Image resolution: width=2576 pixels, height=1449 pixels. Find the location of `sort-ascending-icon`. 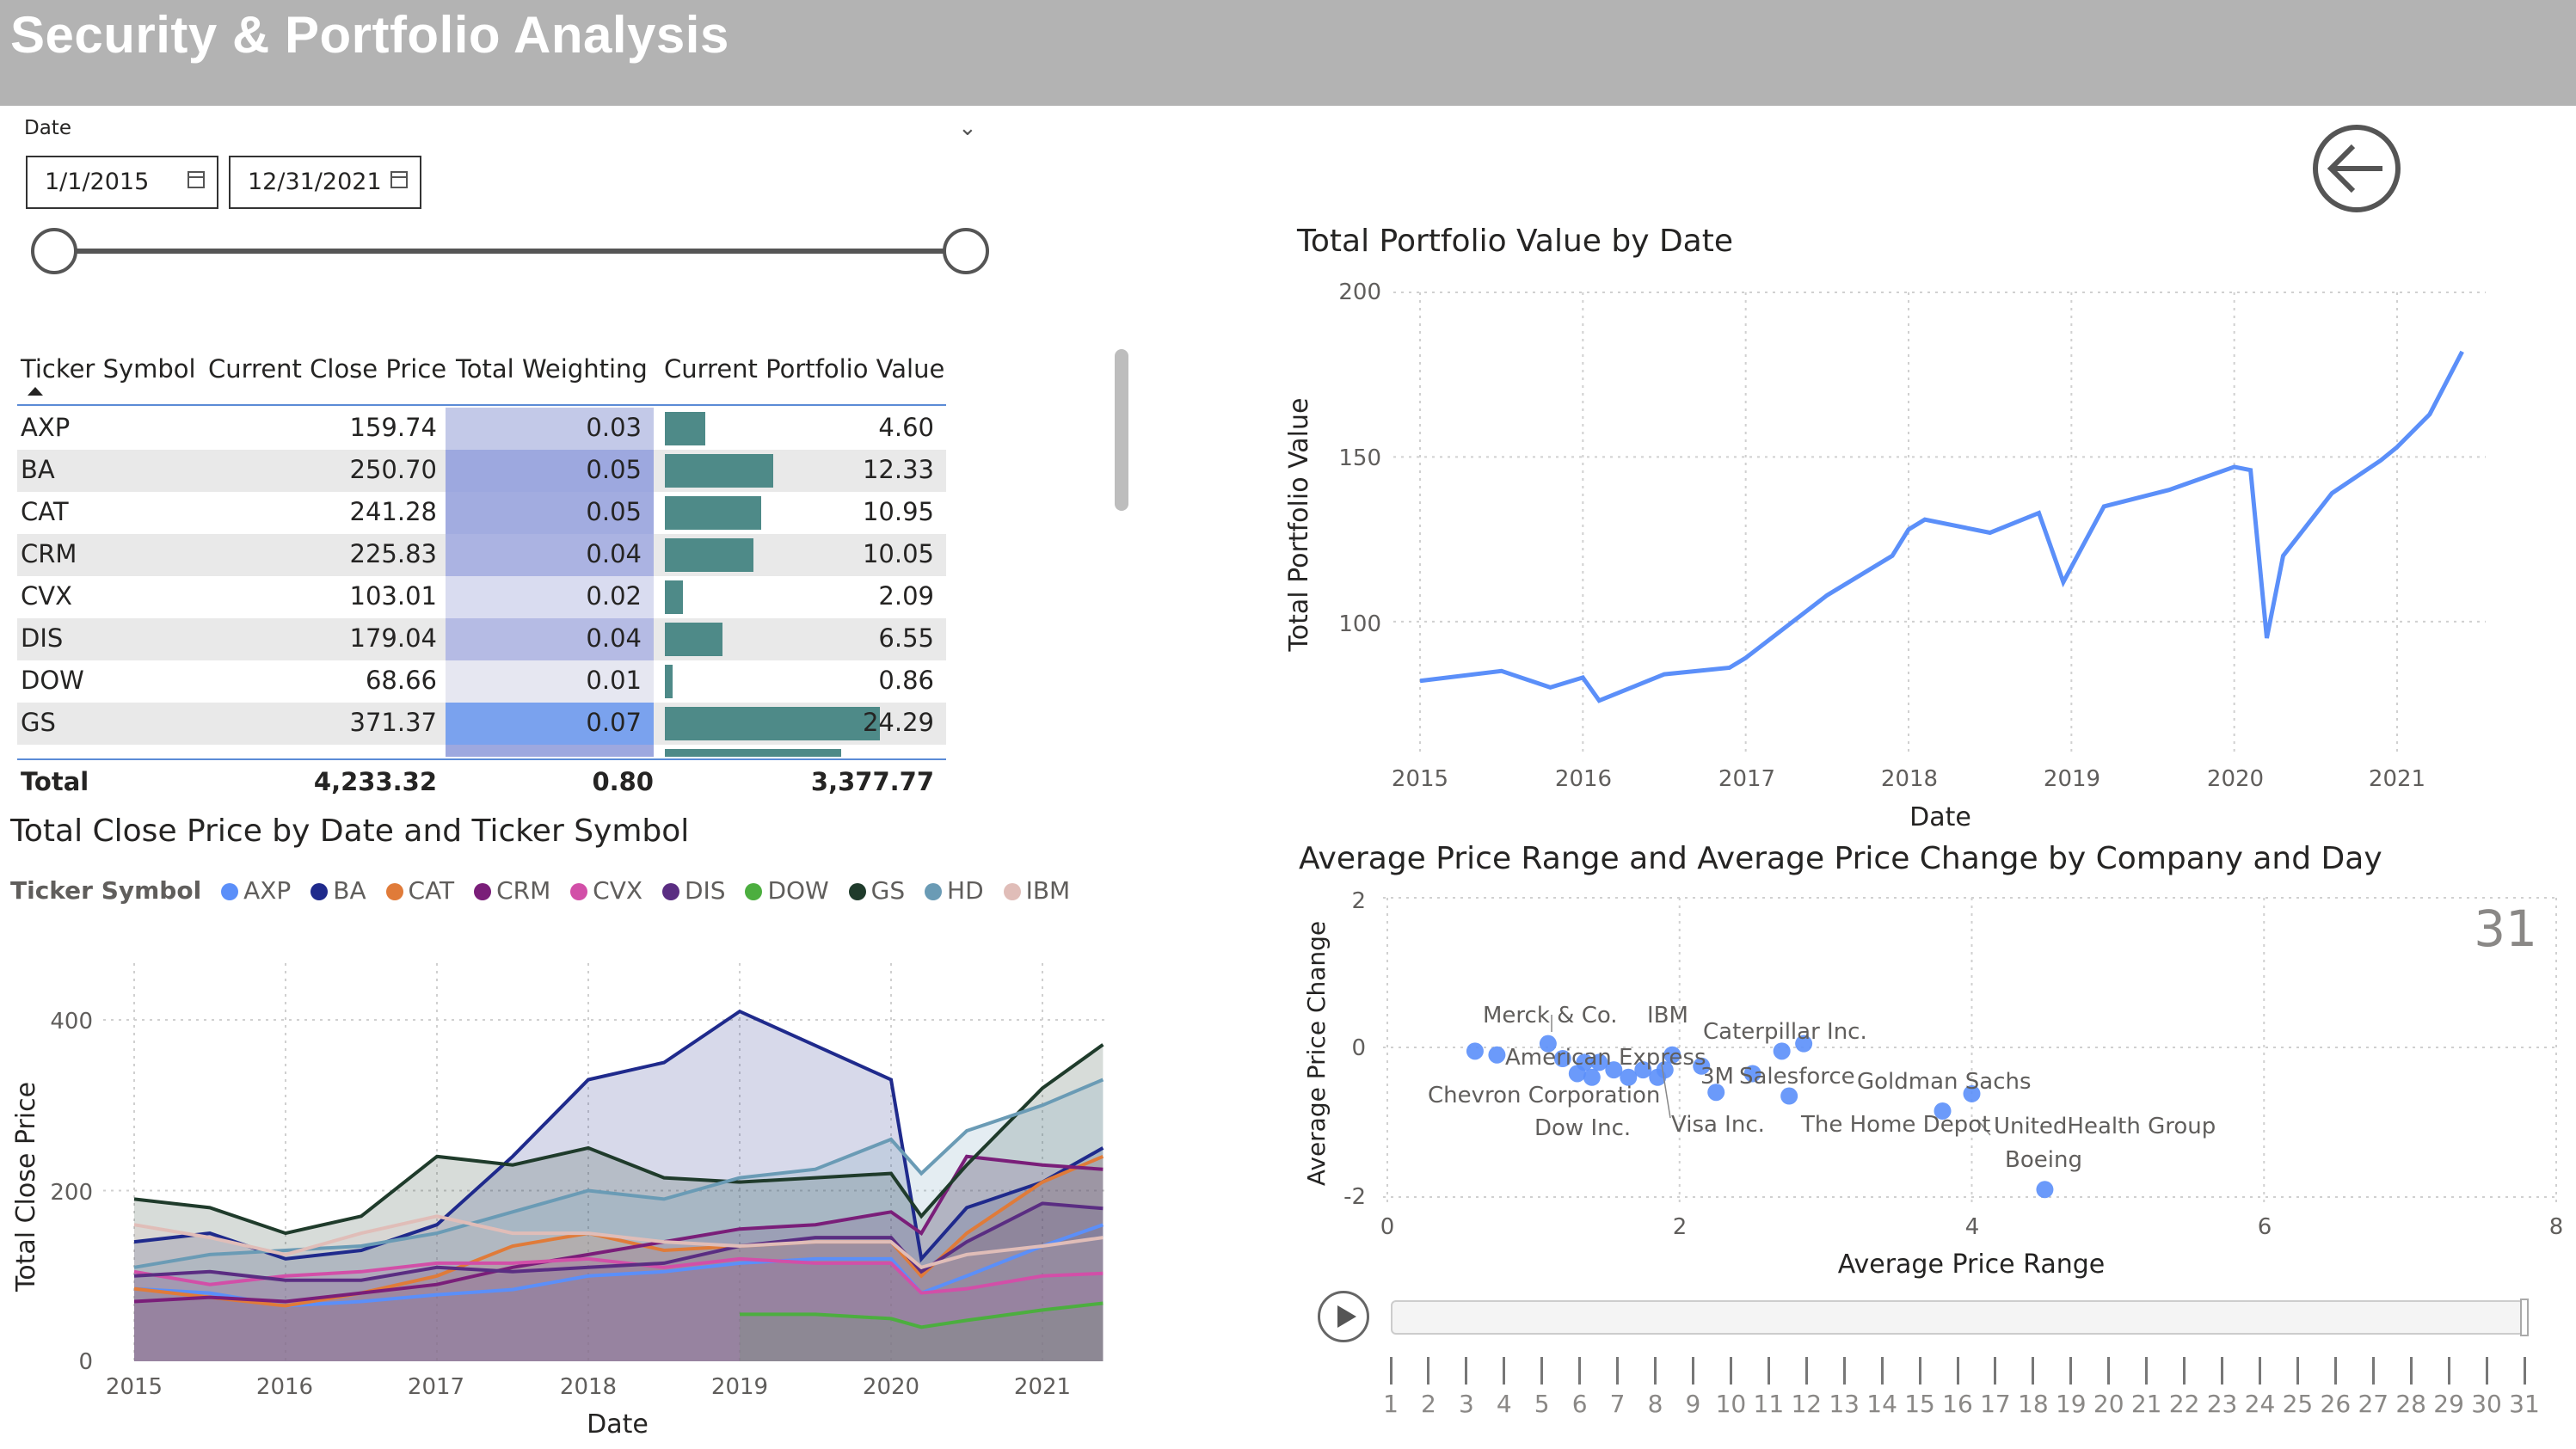

sort-ascending-icon is located at coordinates (35, 391).